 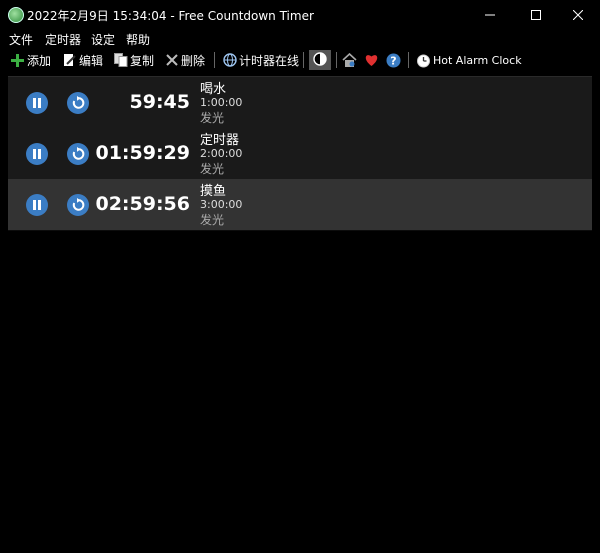 I want to click on timer-row: 01:59:29 定时器 2:00:00 发光, so click(x=300, y=154).